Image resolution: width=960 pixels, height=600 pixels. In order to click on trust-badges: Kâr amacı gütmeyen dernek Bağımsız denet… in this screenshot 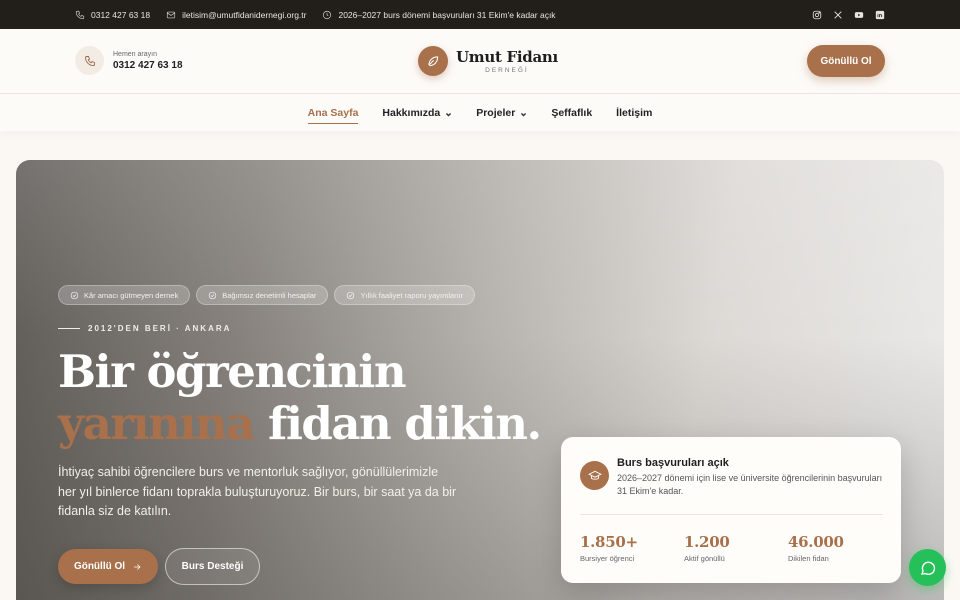, I will do `click(266, 295)`.